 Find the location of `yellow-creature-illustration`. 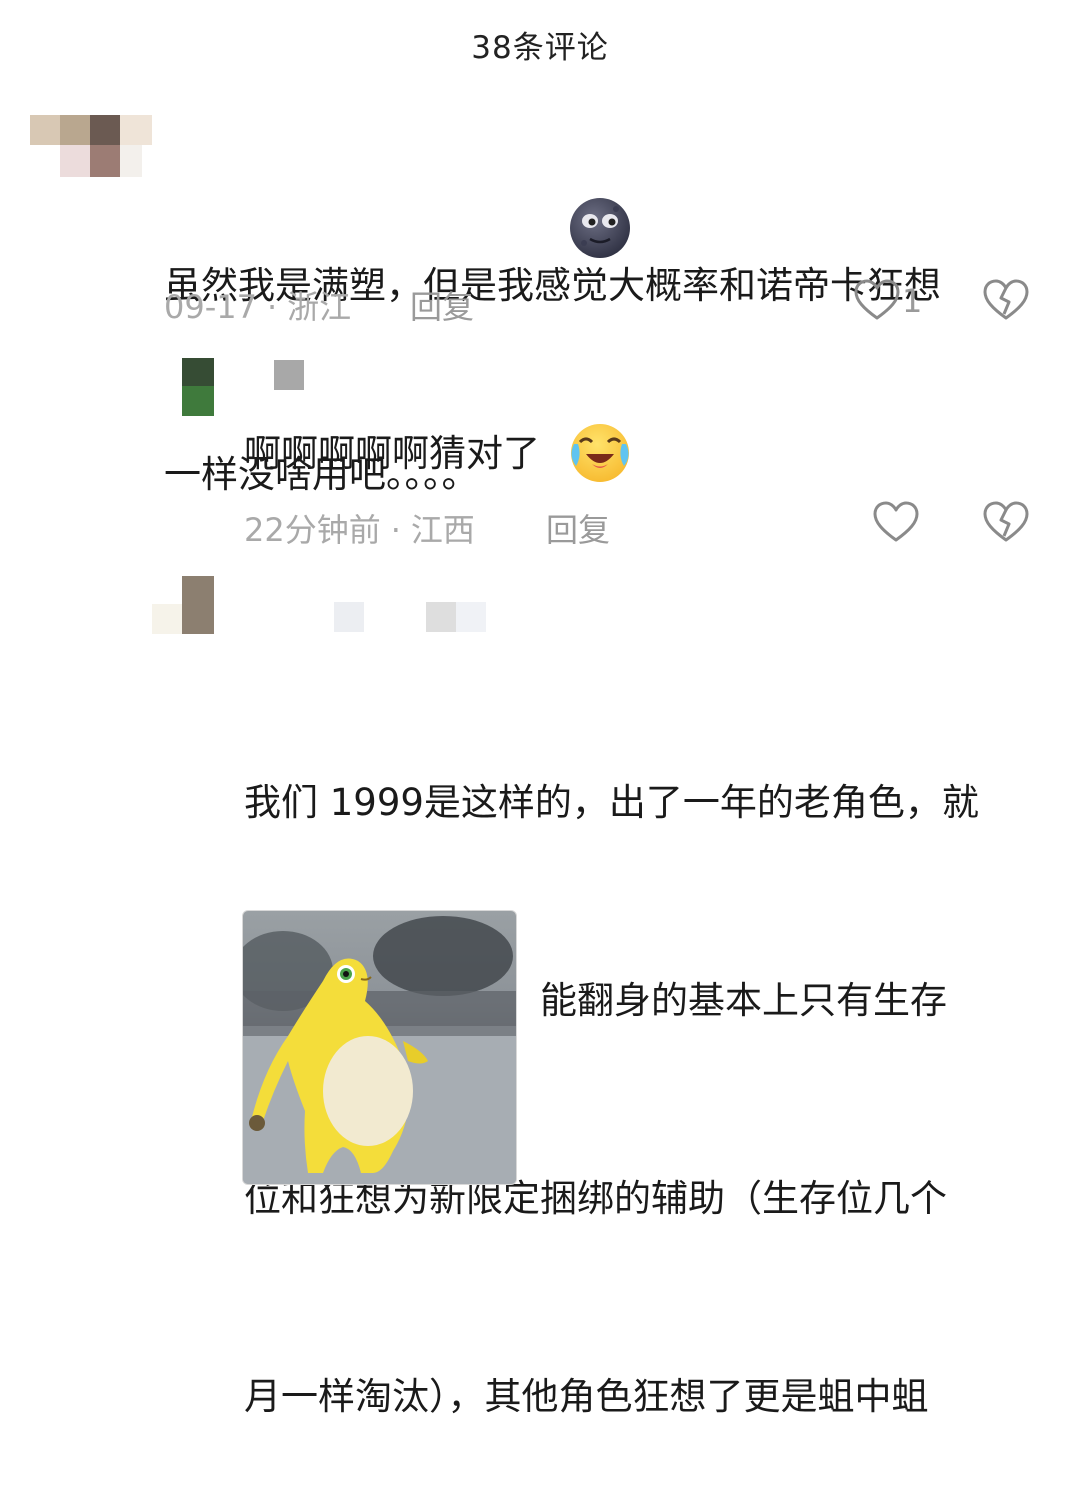

yellow-creature-illustration is located at coordinates (379, 1050).